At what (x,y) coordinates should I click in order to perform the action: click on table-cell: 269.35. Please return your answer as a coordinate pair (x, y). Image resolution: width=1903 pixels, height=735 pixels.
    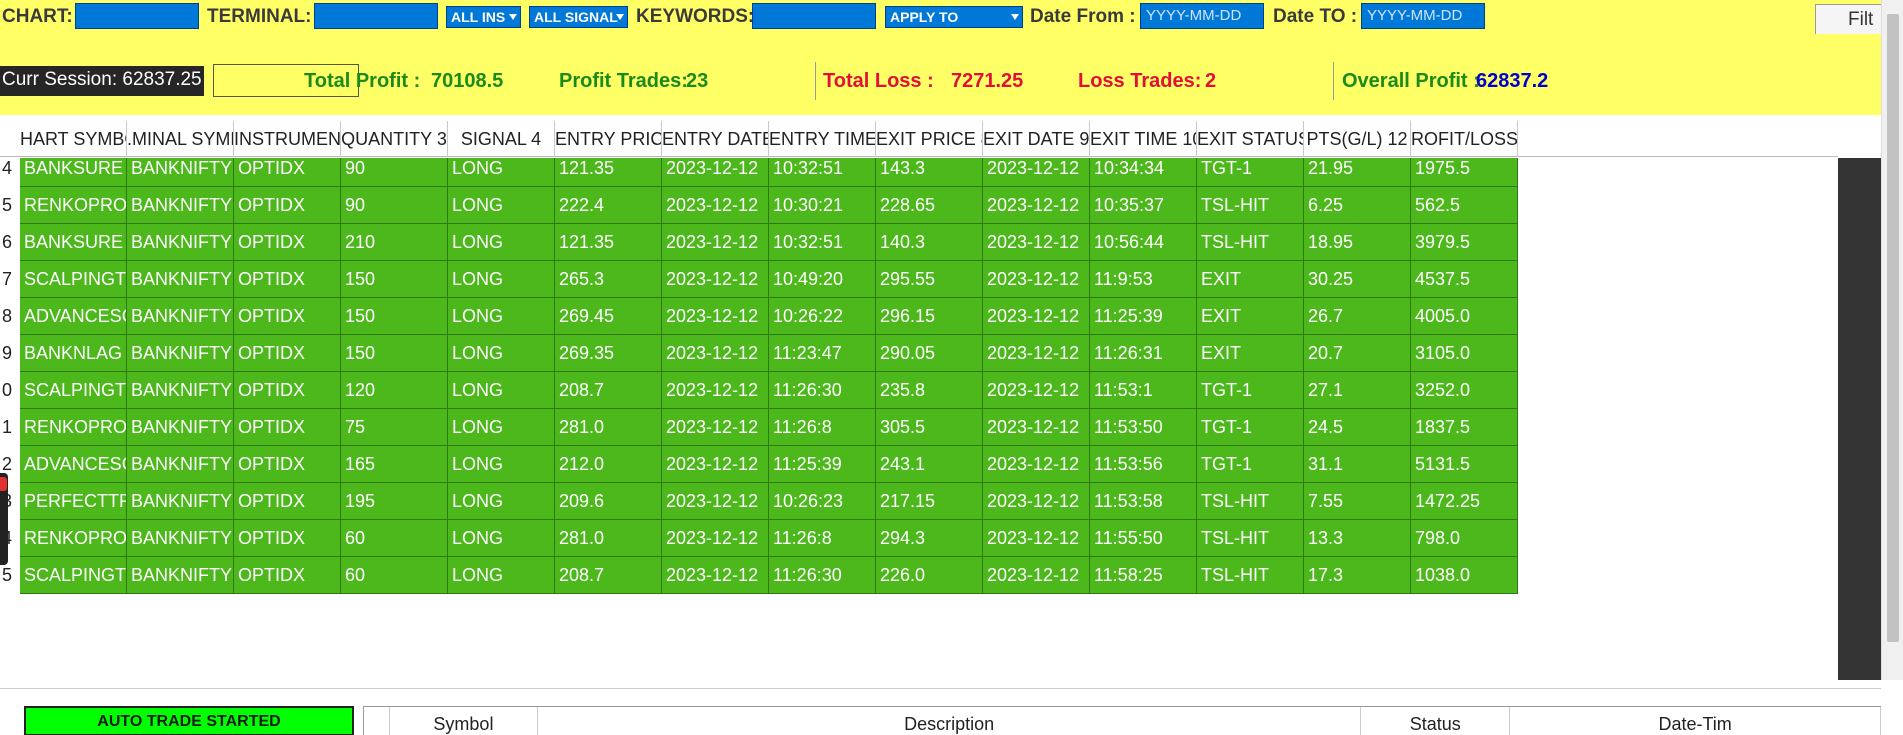
    Looking at the image, I should click on (608, 353).